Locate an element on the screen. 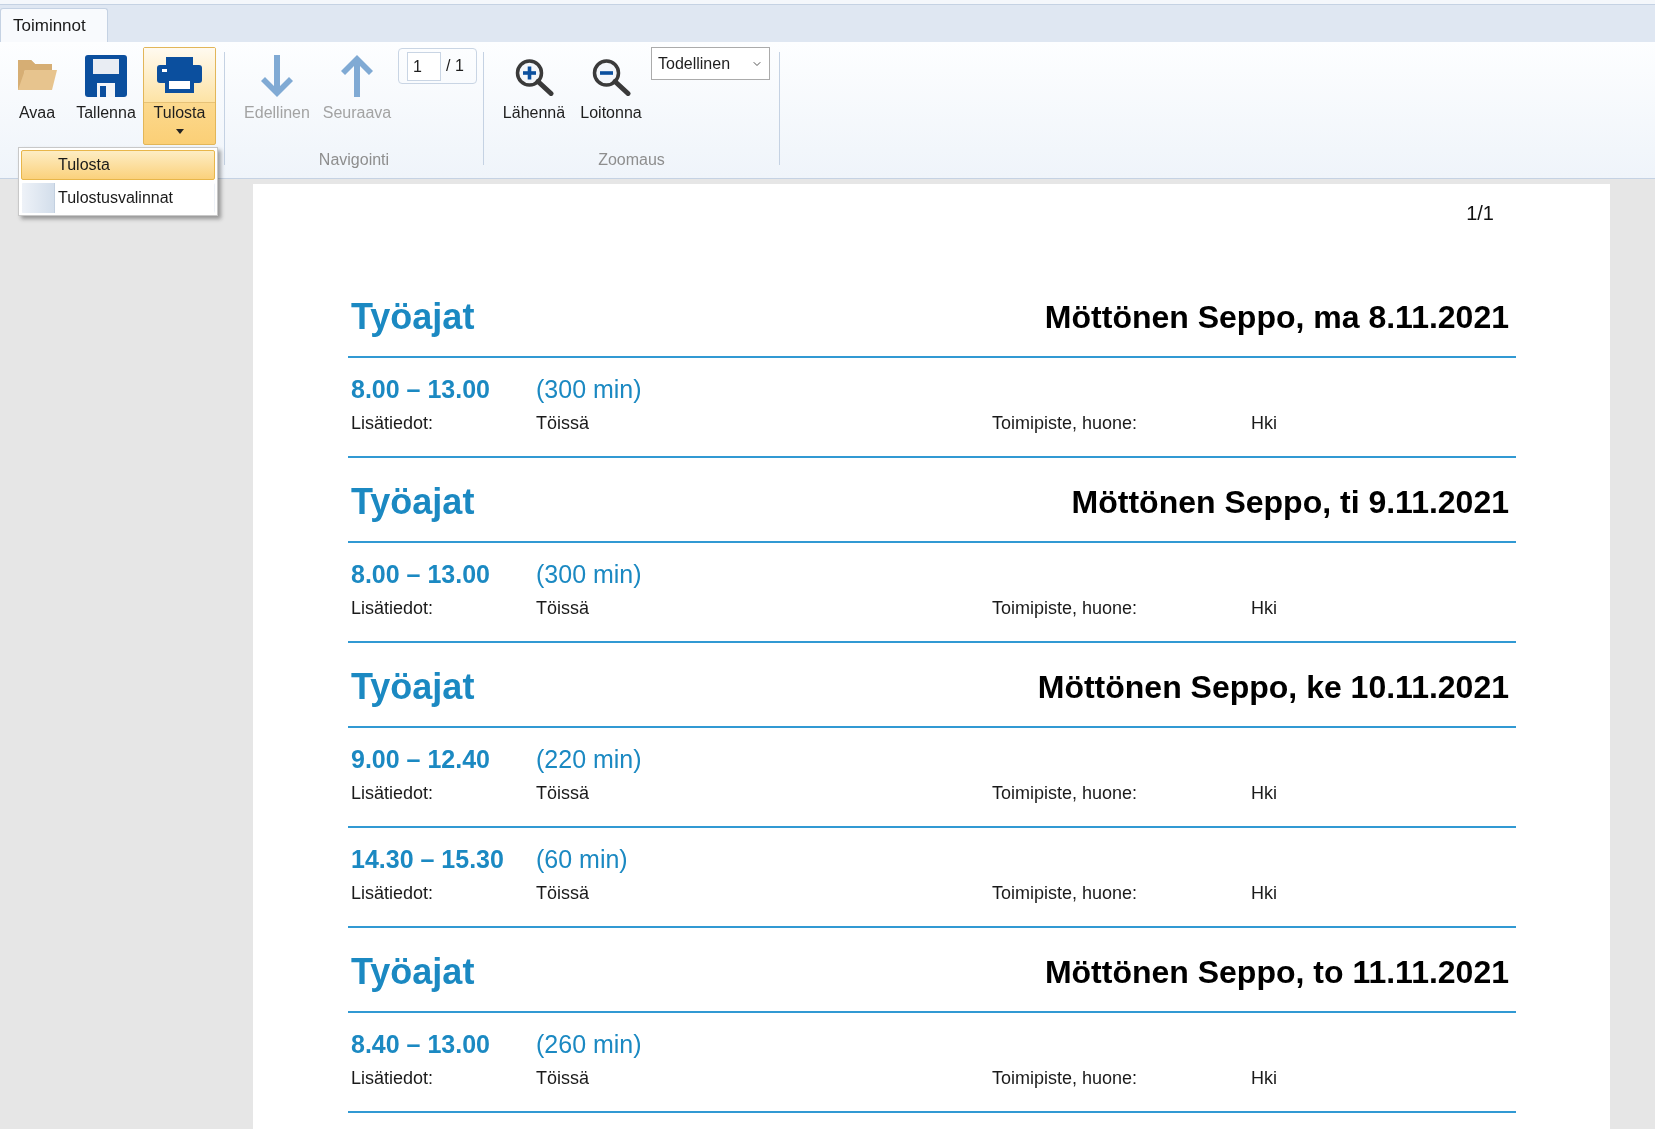  zoom-out-button: Loitonna is located at coordinates (611, 96).